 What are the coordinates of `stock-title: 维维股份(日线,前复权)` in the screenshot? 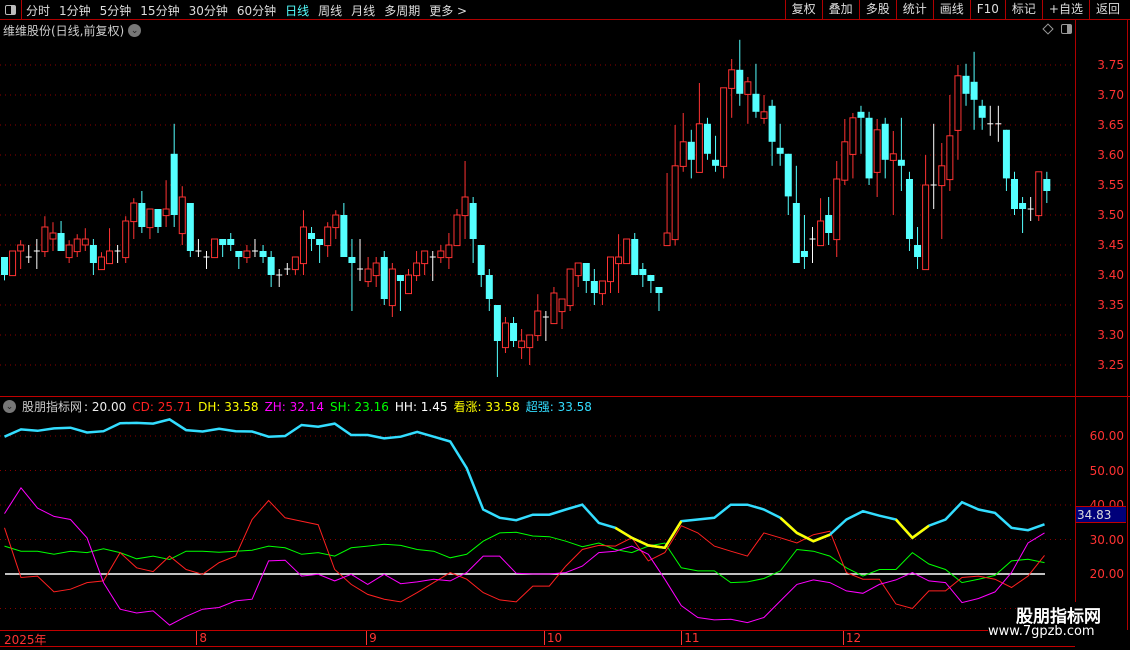 It's located at (64, 31).